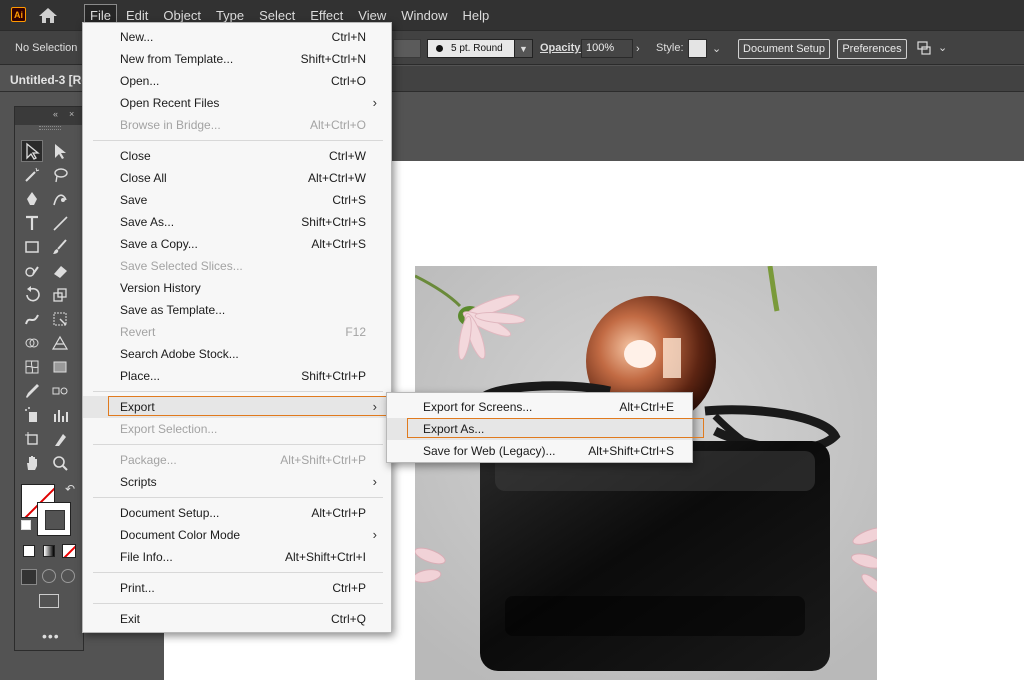 This screenshot has height=680, width=1024. Describe the element at coordinates (60, 415) in the screenshot. I see `column-graph-tool-icon` at that location.